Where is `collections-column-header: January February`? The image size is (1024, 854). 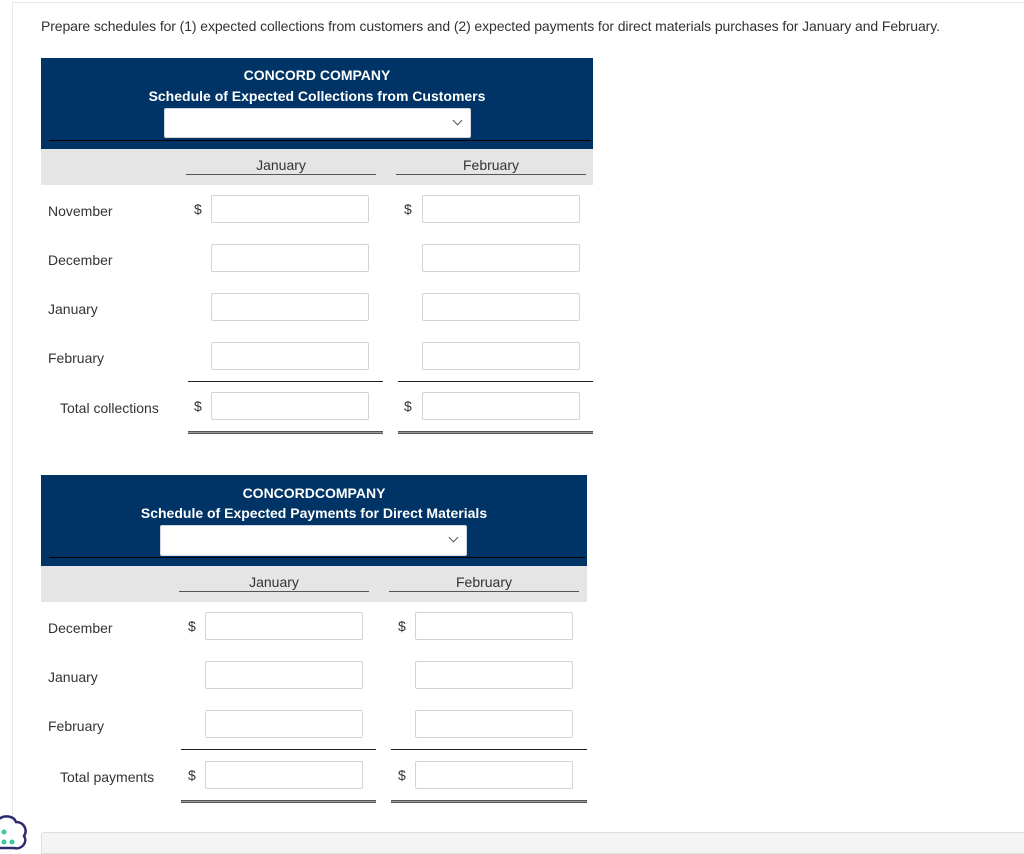
collections-column-header: January February is located at coordinates (317, 167).